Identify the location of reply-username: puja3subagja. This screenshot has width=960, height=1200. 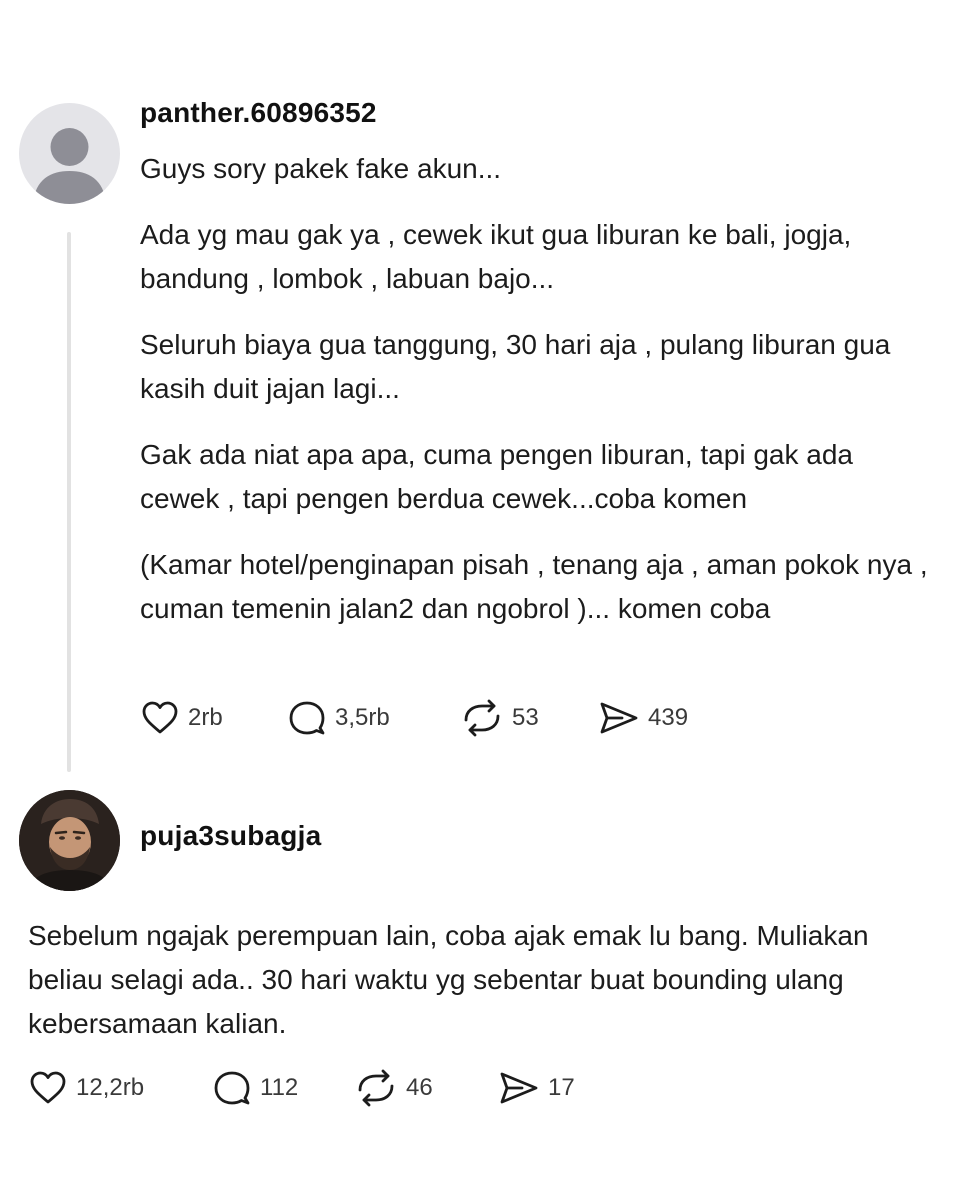
(230, 836).